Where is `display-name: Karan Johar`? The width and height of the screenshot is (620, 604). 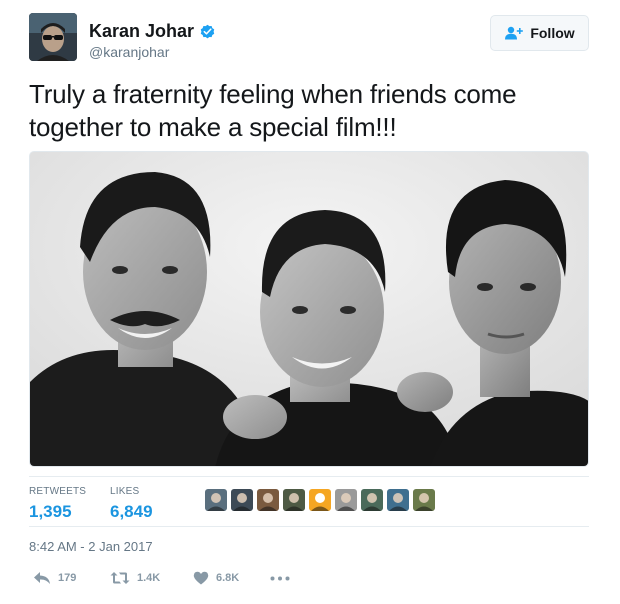
display-name: Karan Johar is located at coordinates (141, 31).